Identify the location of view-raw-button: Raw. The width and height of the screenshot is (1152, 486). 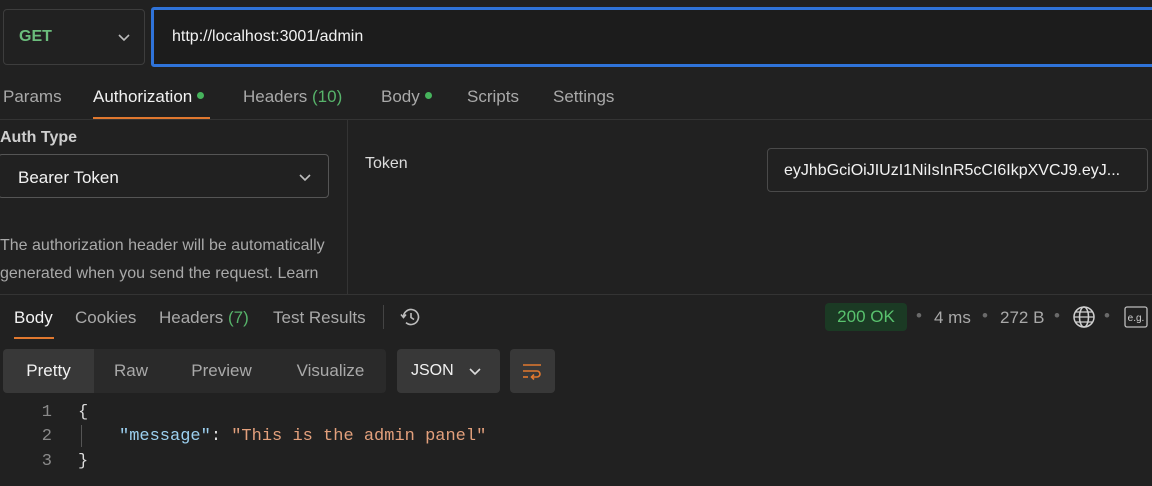
(131, 371).